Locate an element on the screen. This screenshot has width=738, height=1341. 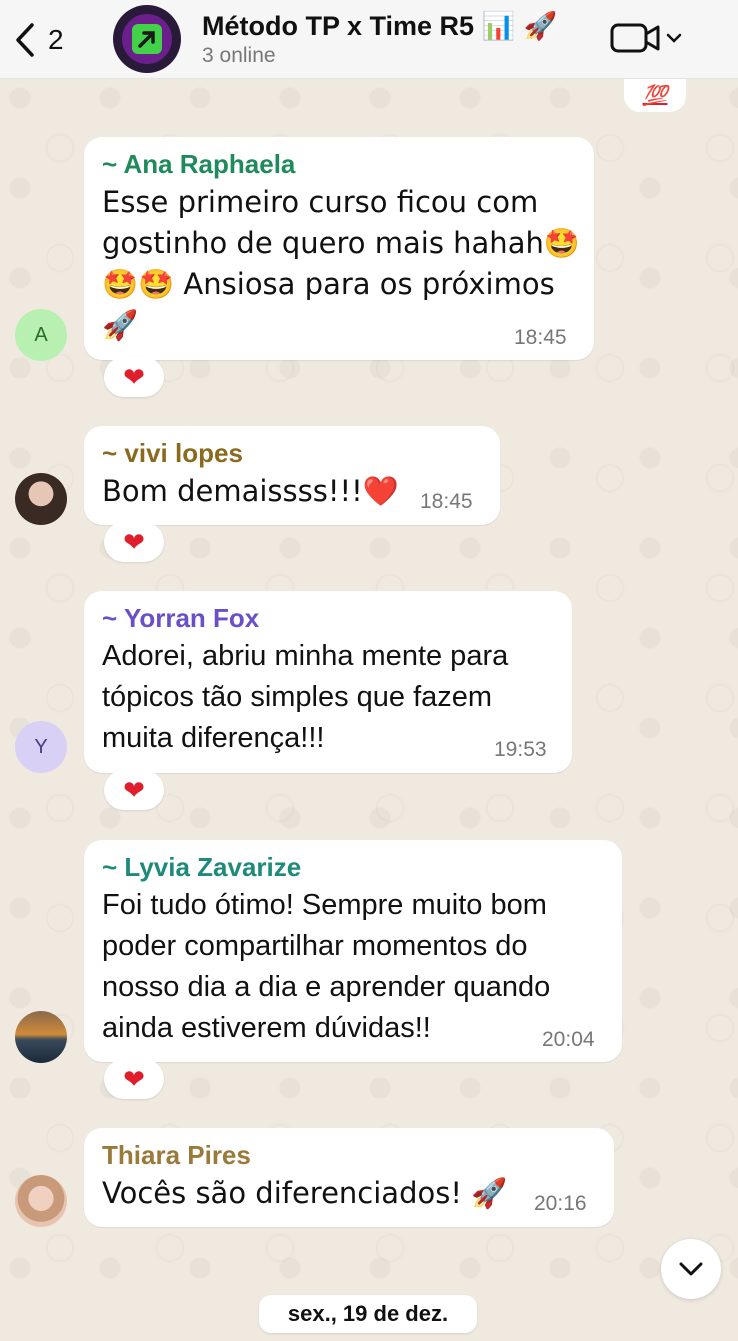
chat-title: Método TP x Time R5 📊 🚀 is located at coordinates (379, 26).